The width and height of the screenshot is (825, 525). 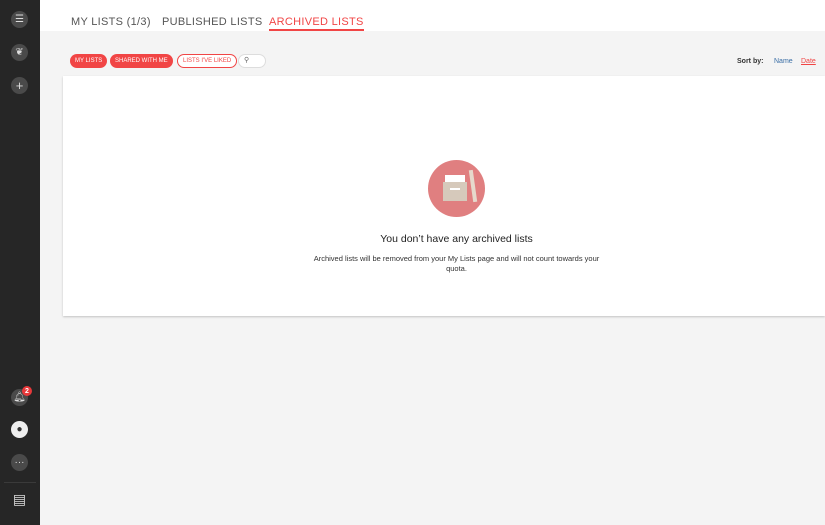 I want to click on more-icon: ···, so click(x=19, y=462).